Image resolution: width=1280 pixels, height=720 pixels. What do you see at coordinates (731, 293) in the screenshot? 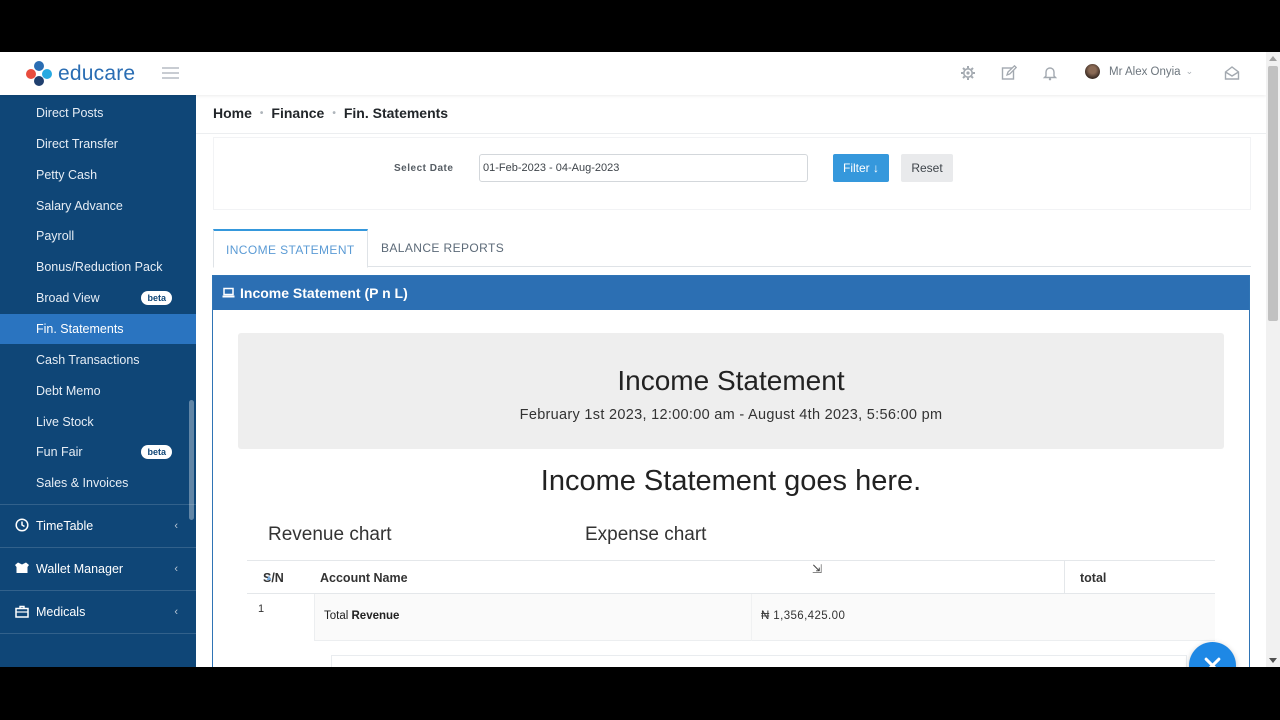
I see `panel-header: Income Statement (P n L)` at bounding box center [731, 293].